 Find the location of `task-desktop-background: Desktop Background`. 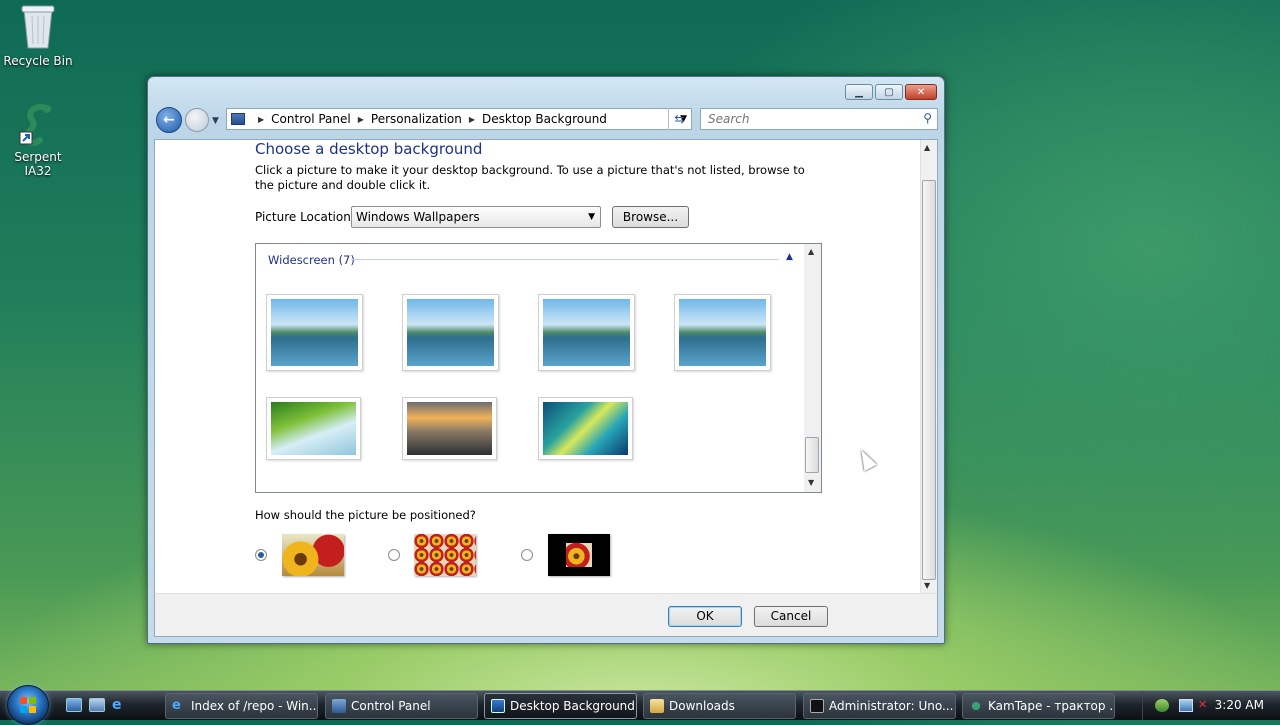

task-desktop-background: Desktop Background is located at coordinates (560, 706).